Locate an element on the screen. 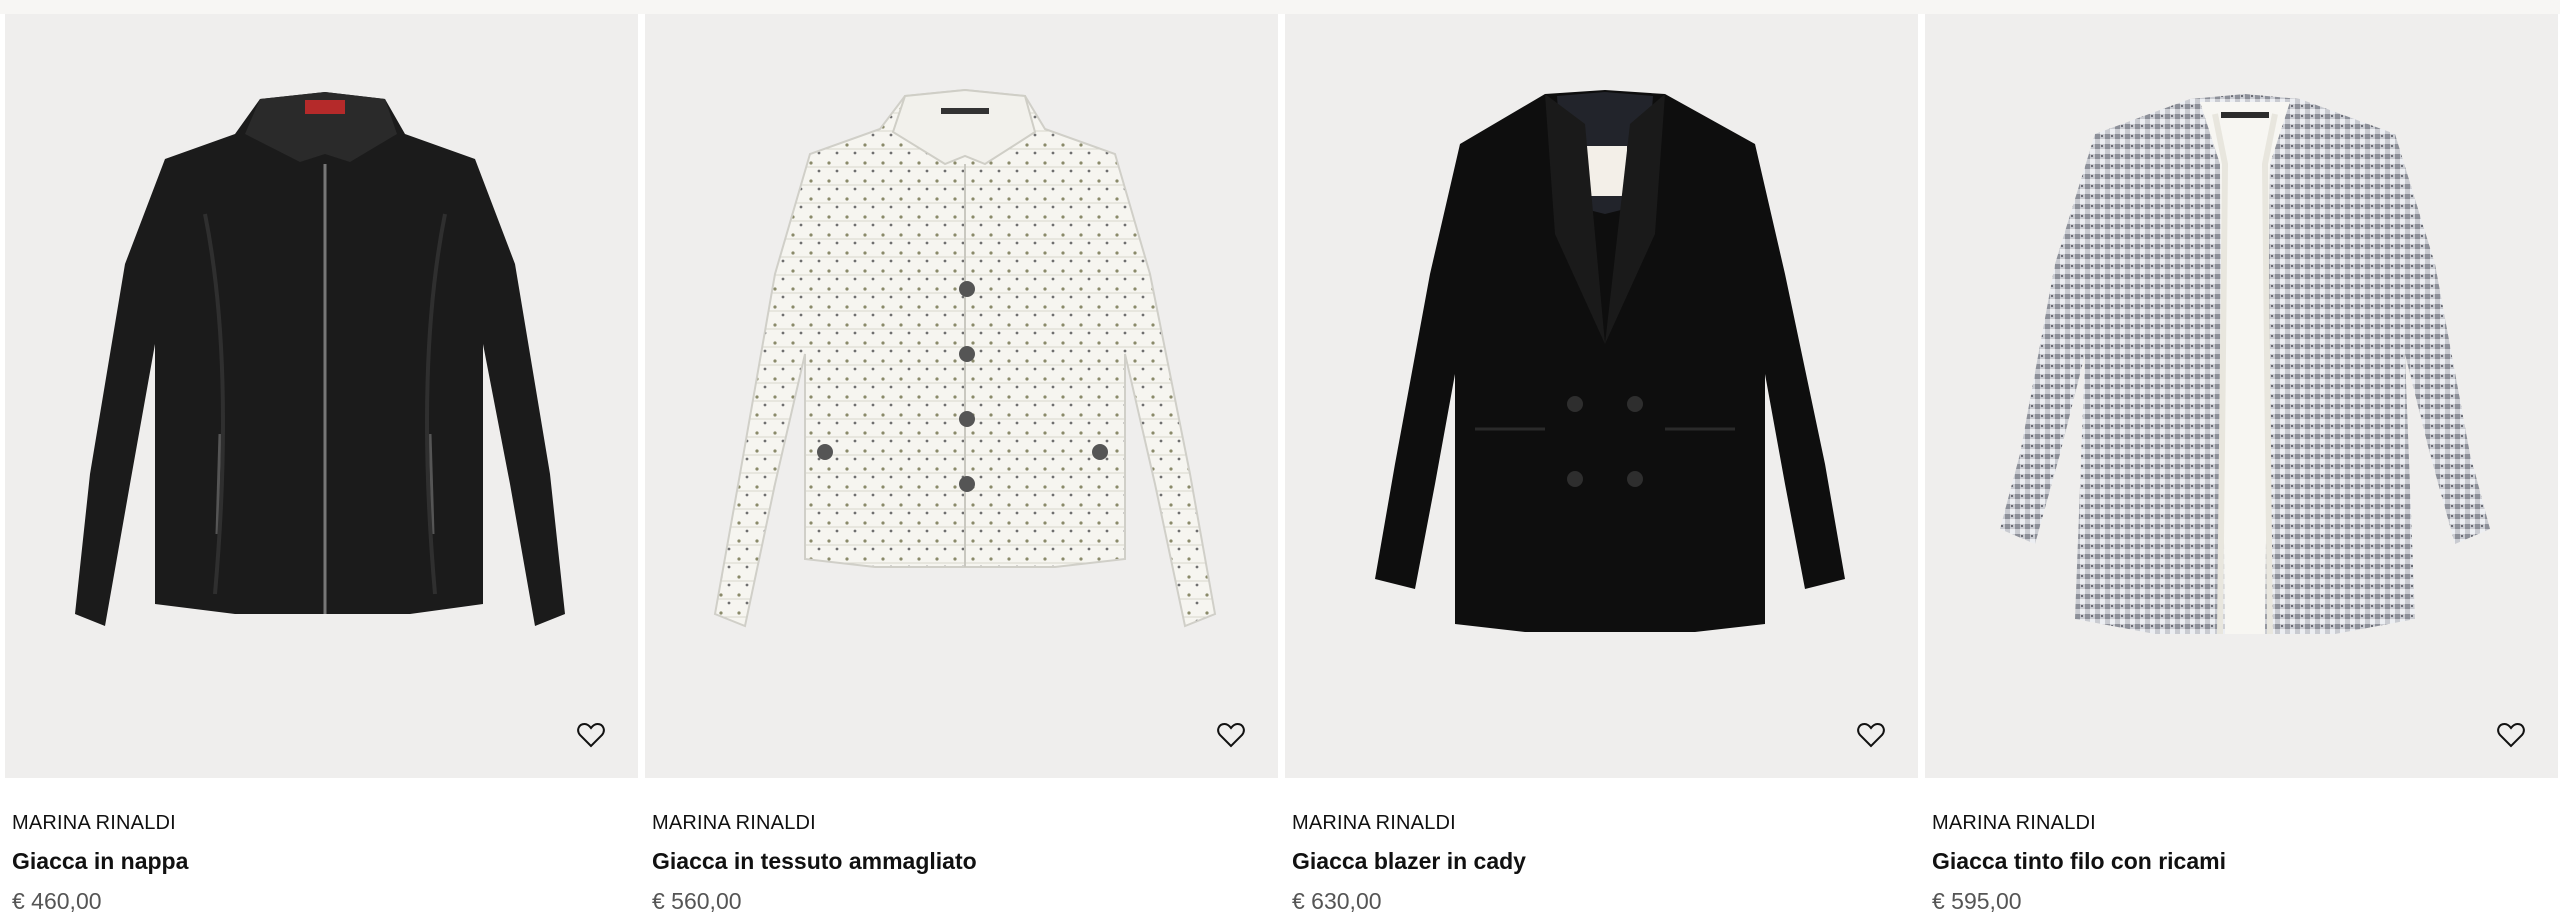 The width and height of the screenshot is (2560, 916). grey-tweed-jacket-image is located at coordinates (2245, 364).